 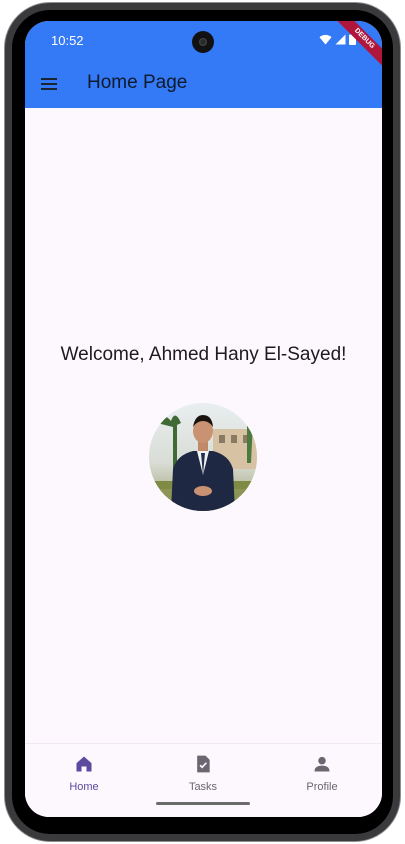 I want to click on profile-icon, so click(x=322, y=764).